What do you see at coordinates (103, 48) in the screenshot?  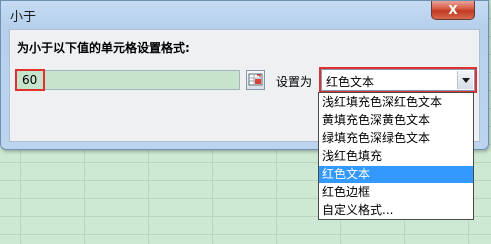 I see `dialog-prompt: 为小于以下值的单元格设置格式:` at bounding box center [103, 48].